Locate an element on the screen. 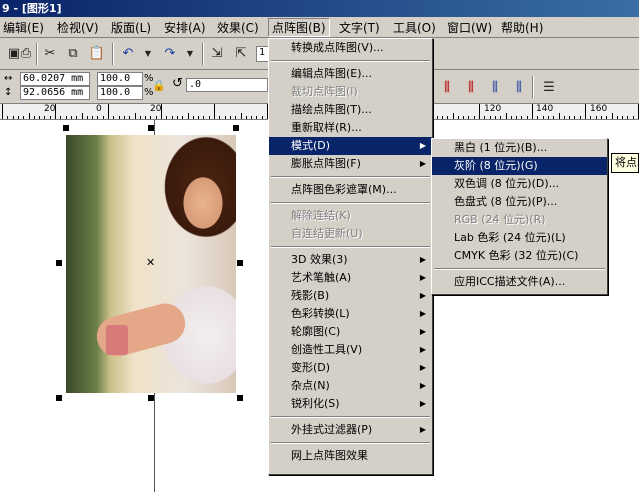 The height and width of the screenshot is (492, 639). import-icon: ⇲ is located at coordinates (217, 53).